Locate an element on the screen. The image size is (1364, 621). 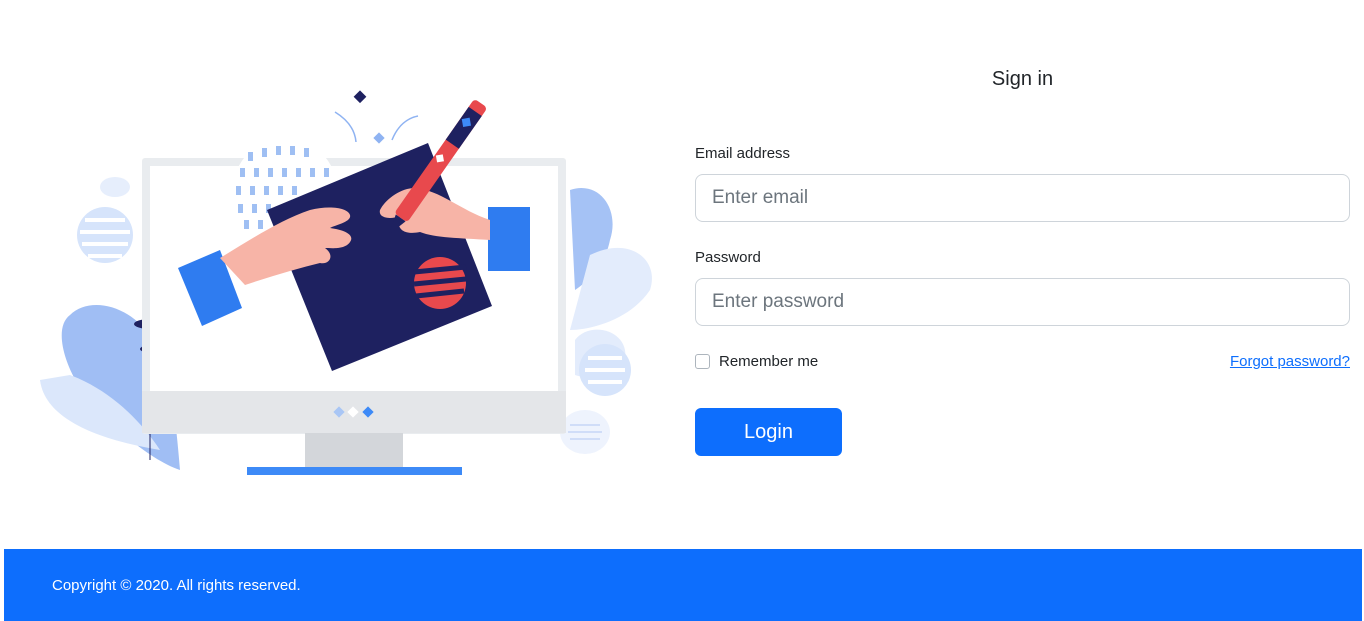
password-label: Password is located at coordinates (728, 257).